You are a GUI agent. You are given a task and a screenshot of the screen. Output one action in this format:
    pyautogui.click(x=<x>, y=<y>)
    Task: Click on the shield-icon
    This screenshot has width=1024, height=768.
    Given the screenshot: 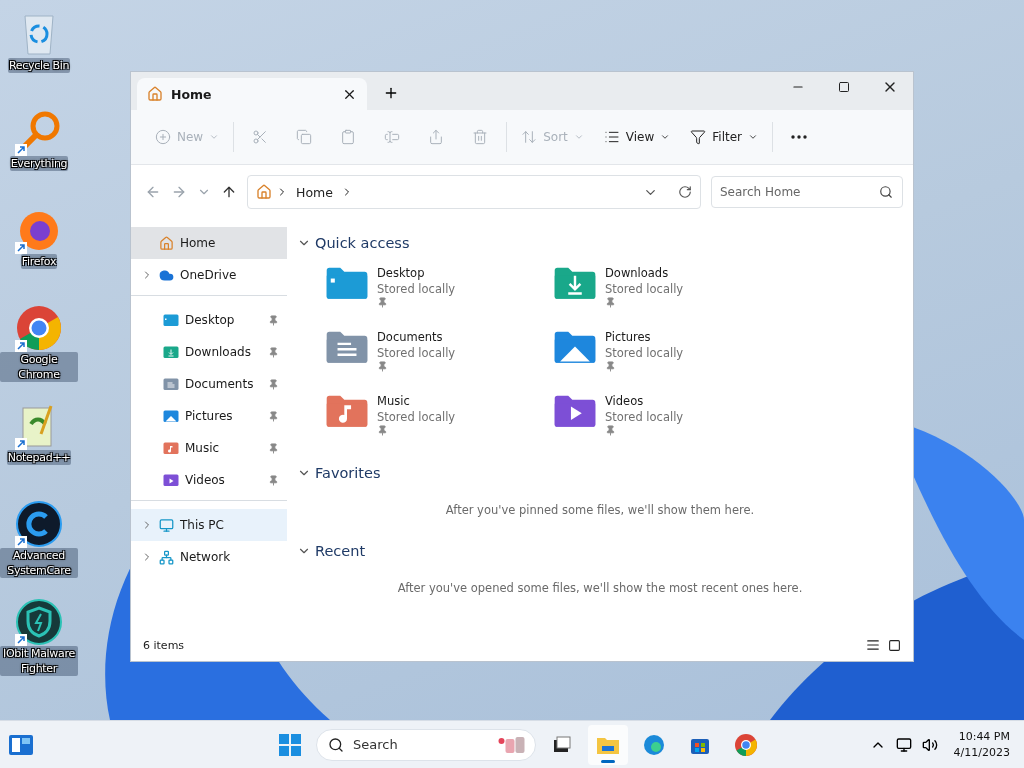 What is the action you would take?
    pyautogui.click(x=39, y=622)
    